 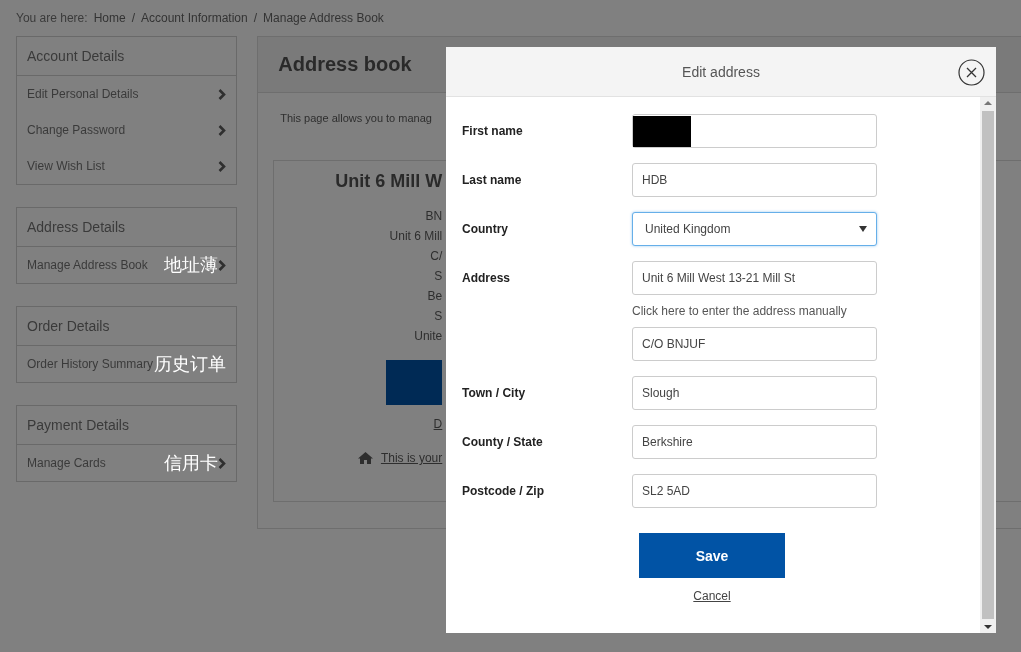 What do you see at coordinates (436, 256) in the screenshot?
I see `address-line: C/` at bounding box center [436, 256].